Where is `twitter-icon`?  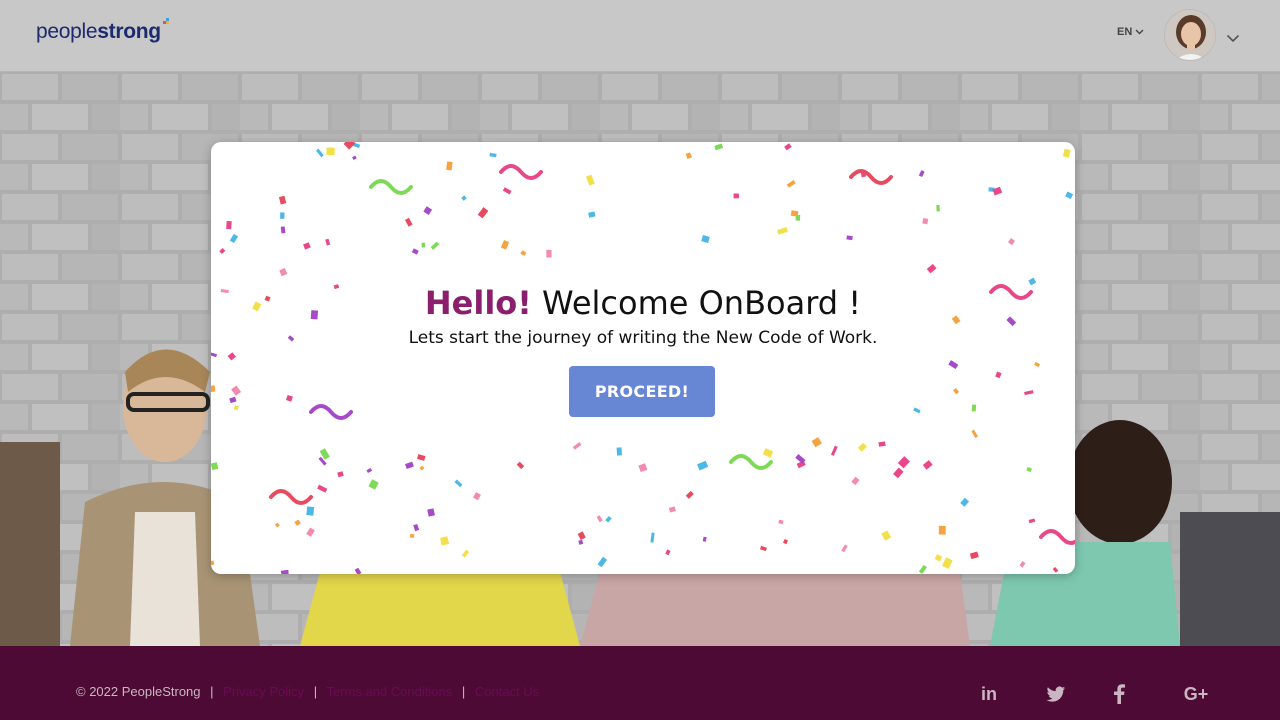
twitter-icon is located at coordinates (1056, 694).